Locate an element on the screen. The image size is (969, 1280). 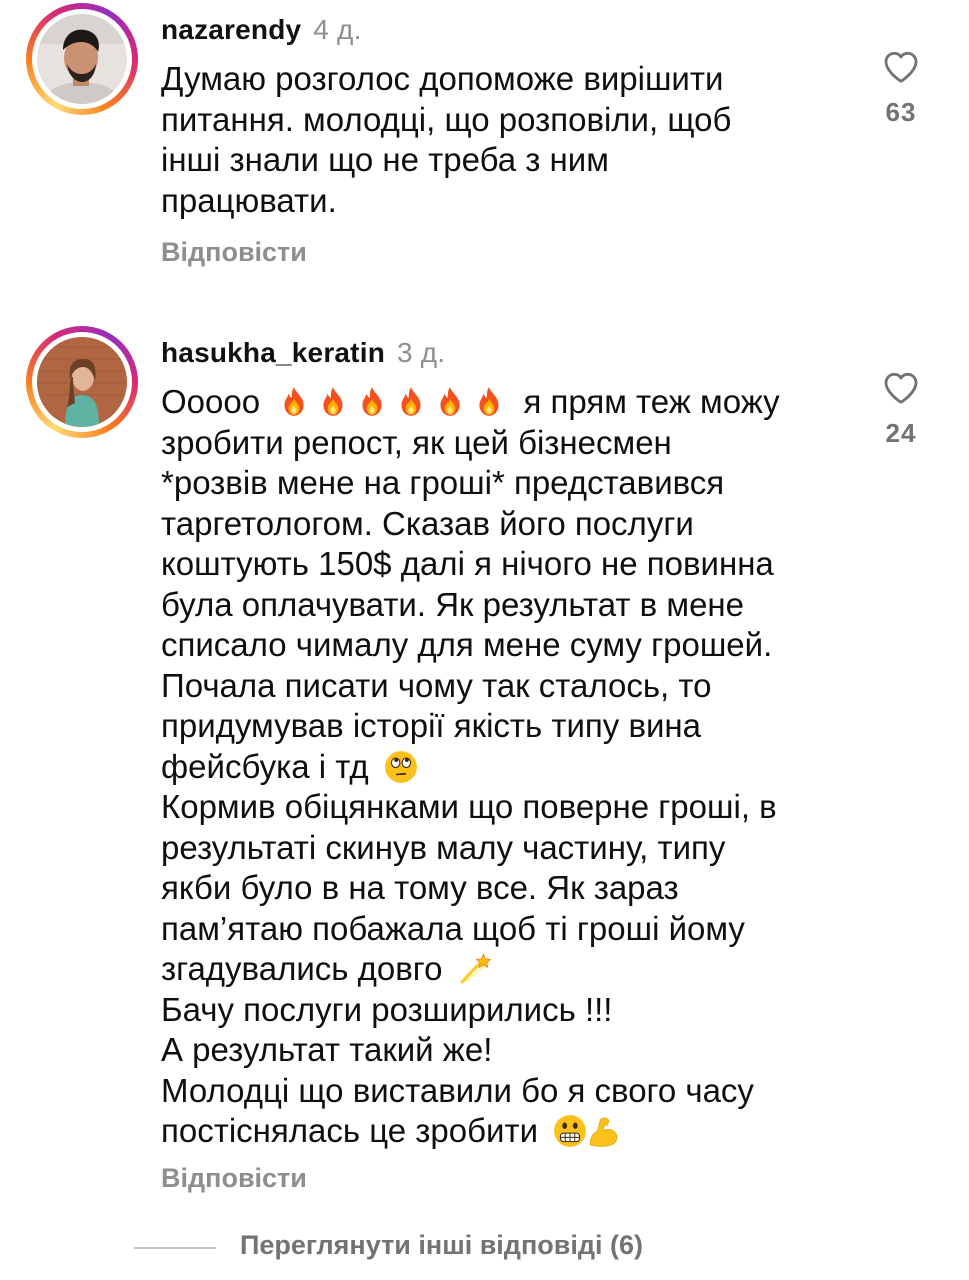
comment-line: працювати. is located at coordinates (249, 200).